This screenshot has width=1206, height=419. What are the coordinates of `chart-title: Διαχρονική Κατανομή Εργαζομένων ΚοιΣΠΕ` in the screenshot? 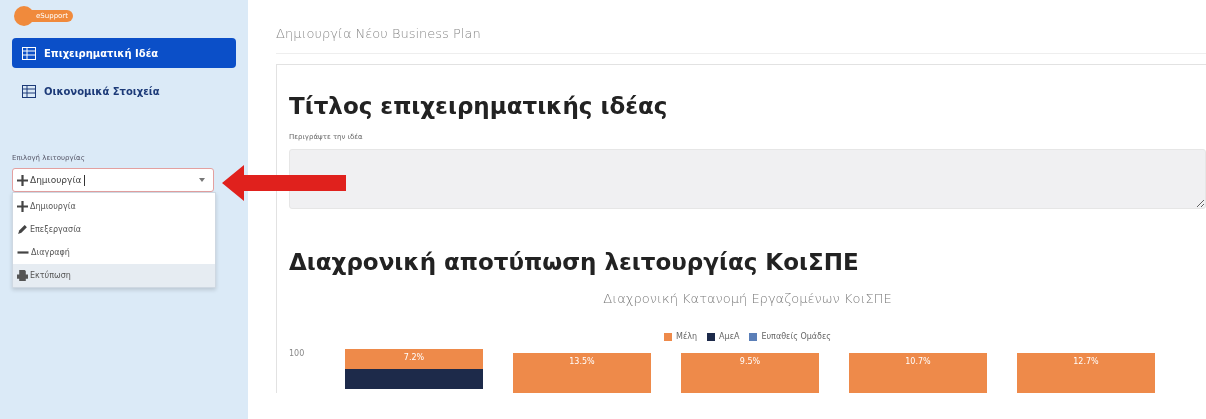 It's located at (747, 298).